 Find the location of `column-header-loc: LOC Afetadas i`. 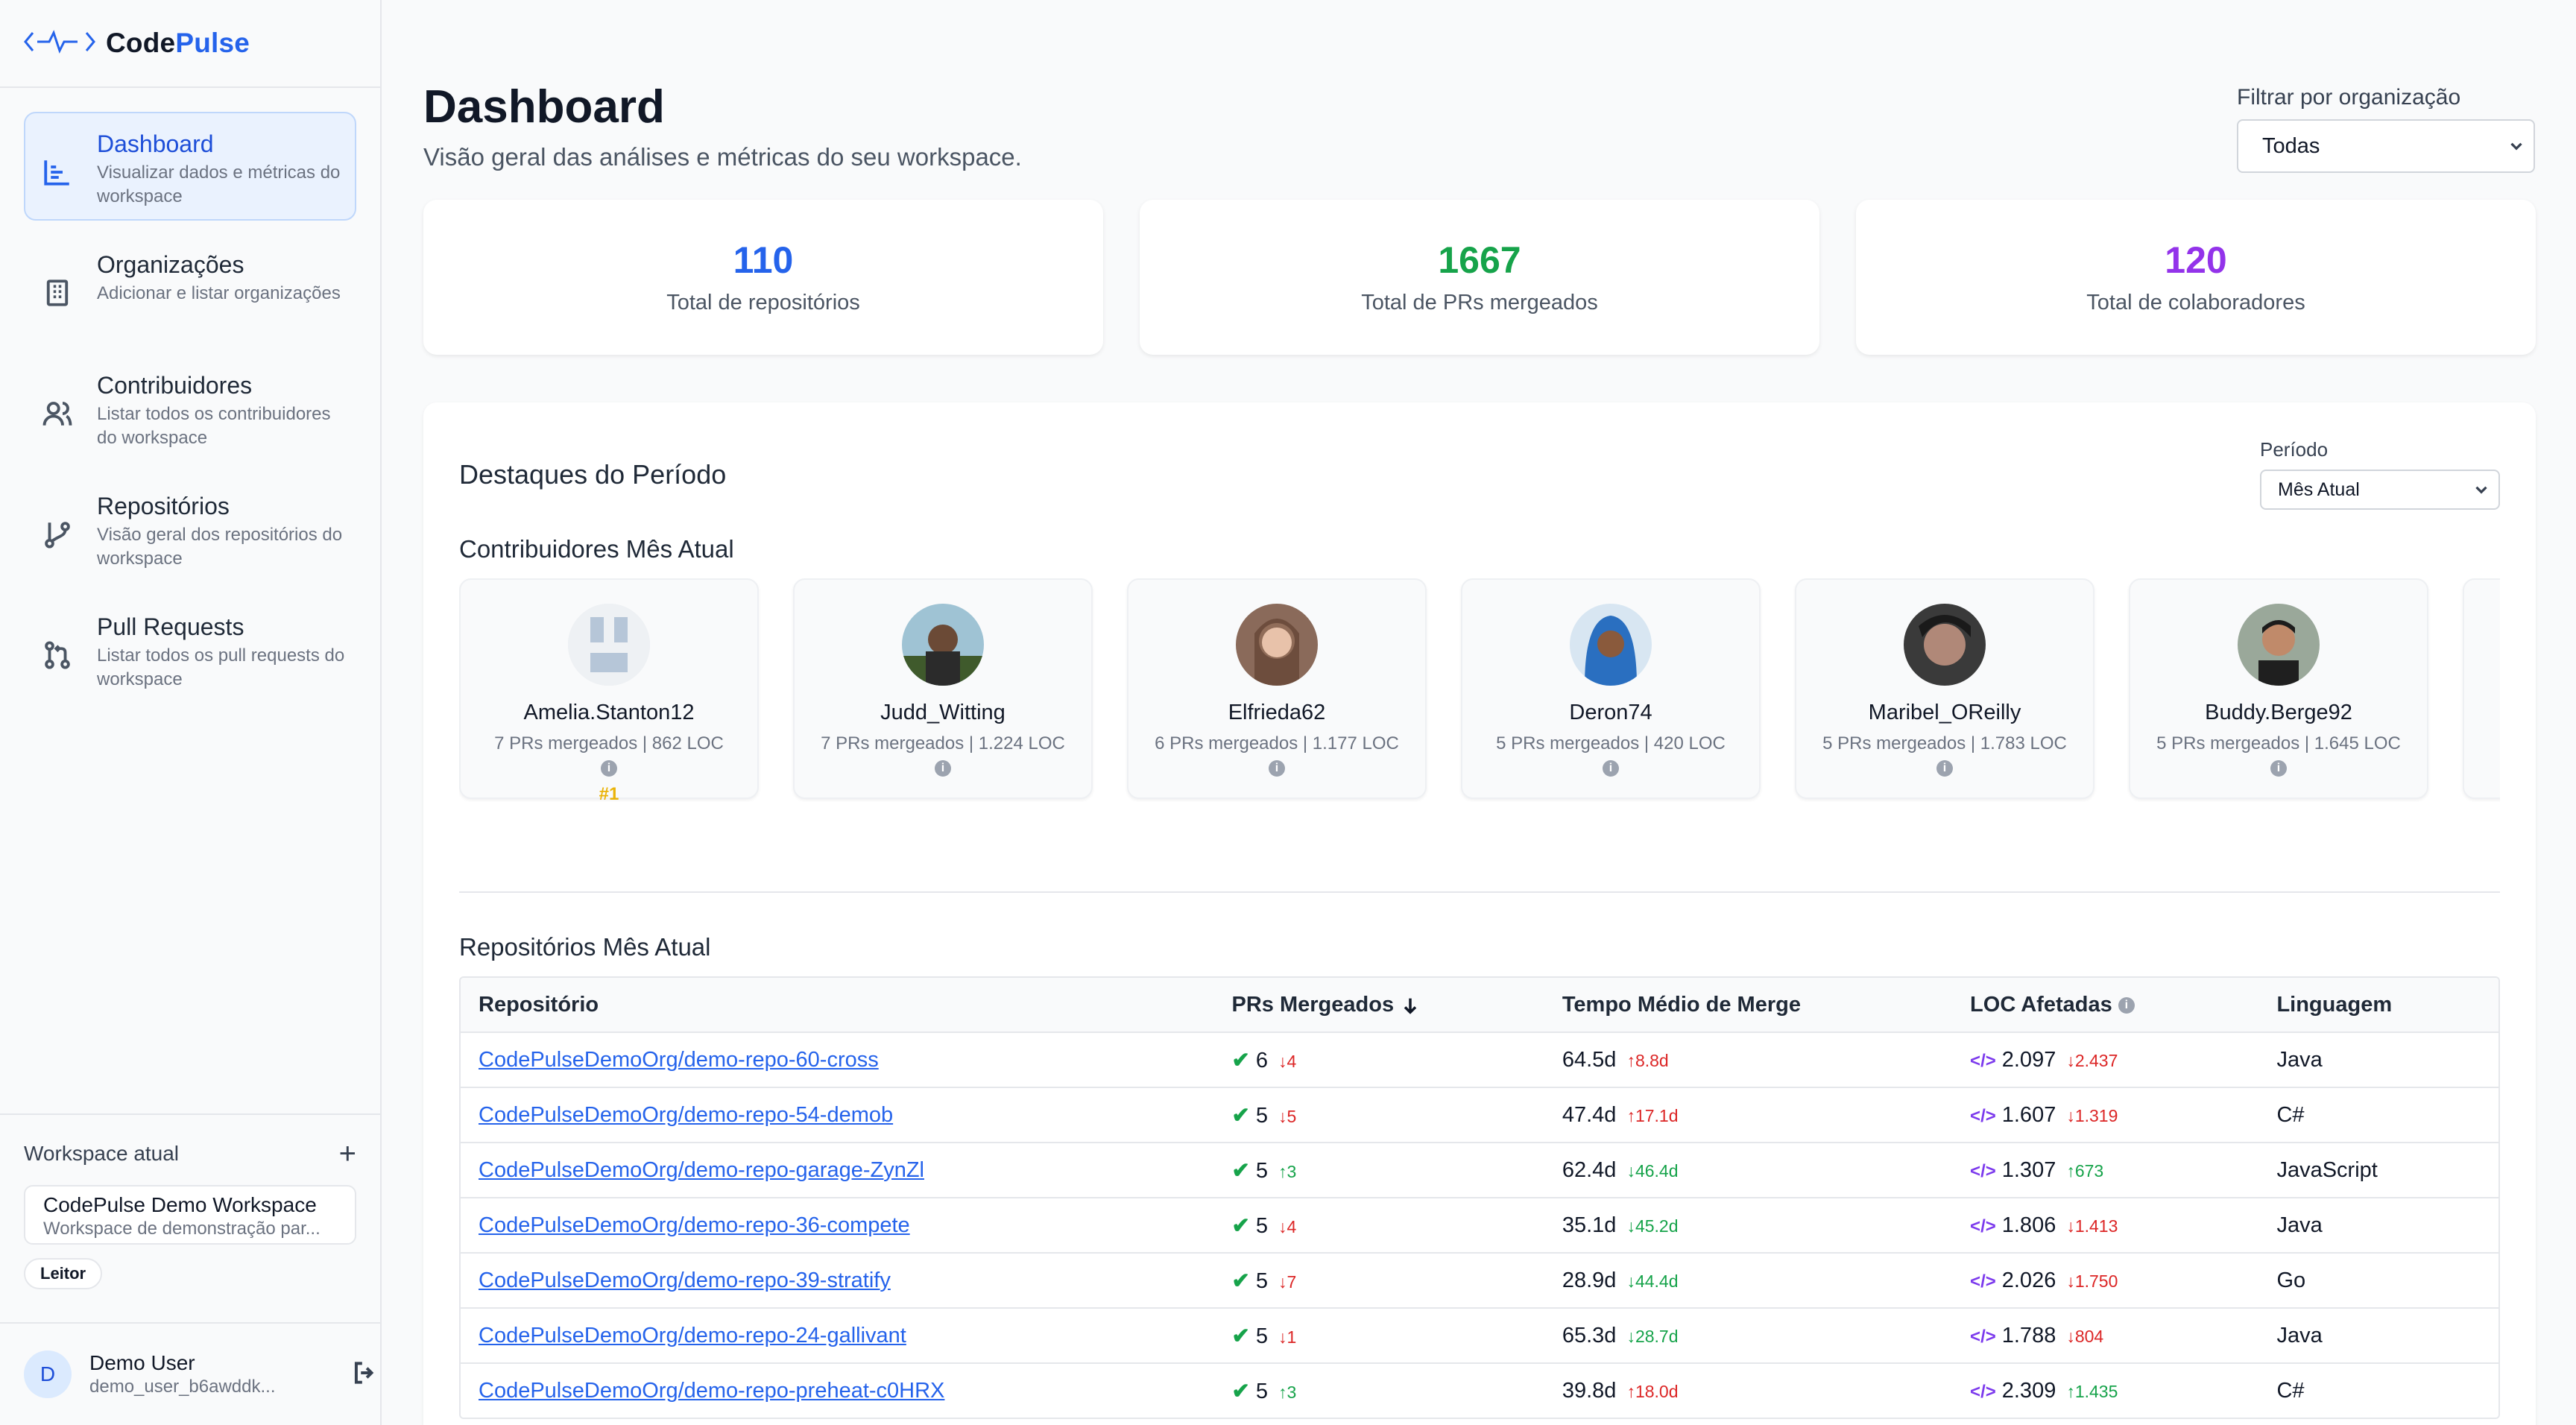

column-header-loc: LOC Afetadas i is located at coordinates (2123, 1005).